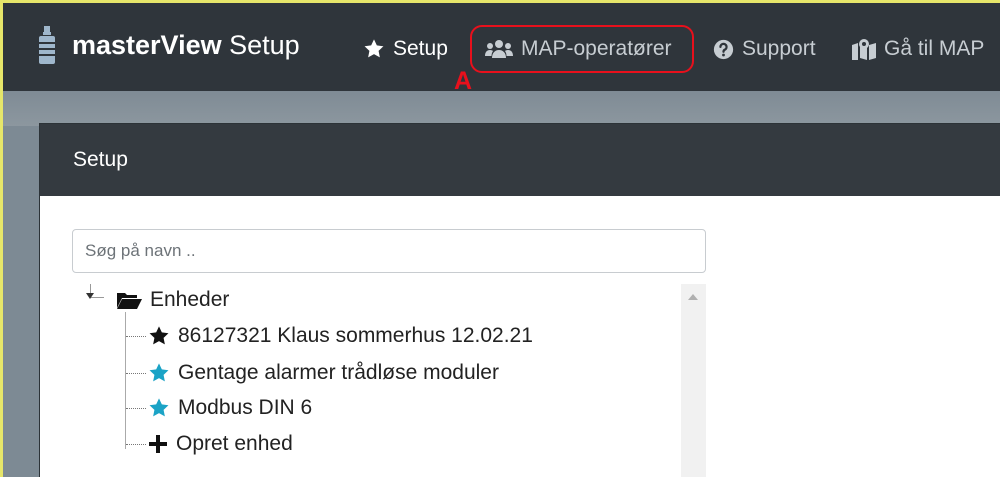 The height and width of the screenshot is (477, 1000). Describe the element at coordinates (125, 380) in the screenshot. I see `tree-branch-line` at that location.